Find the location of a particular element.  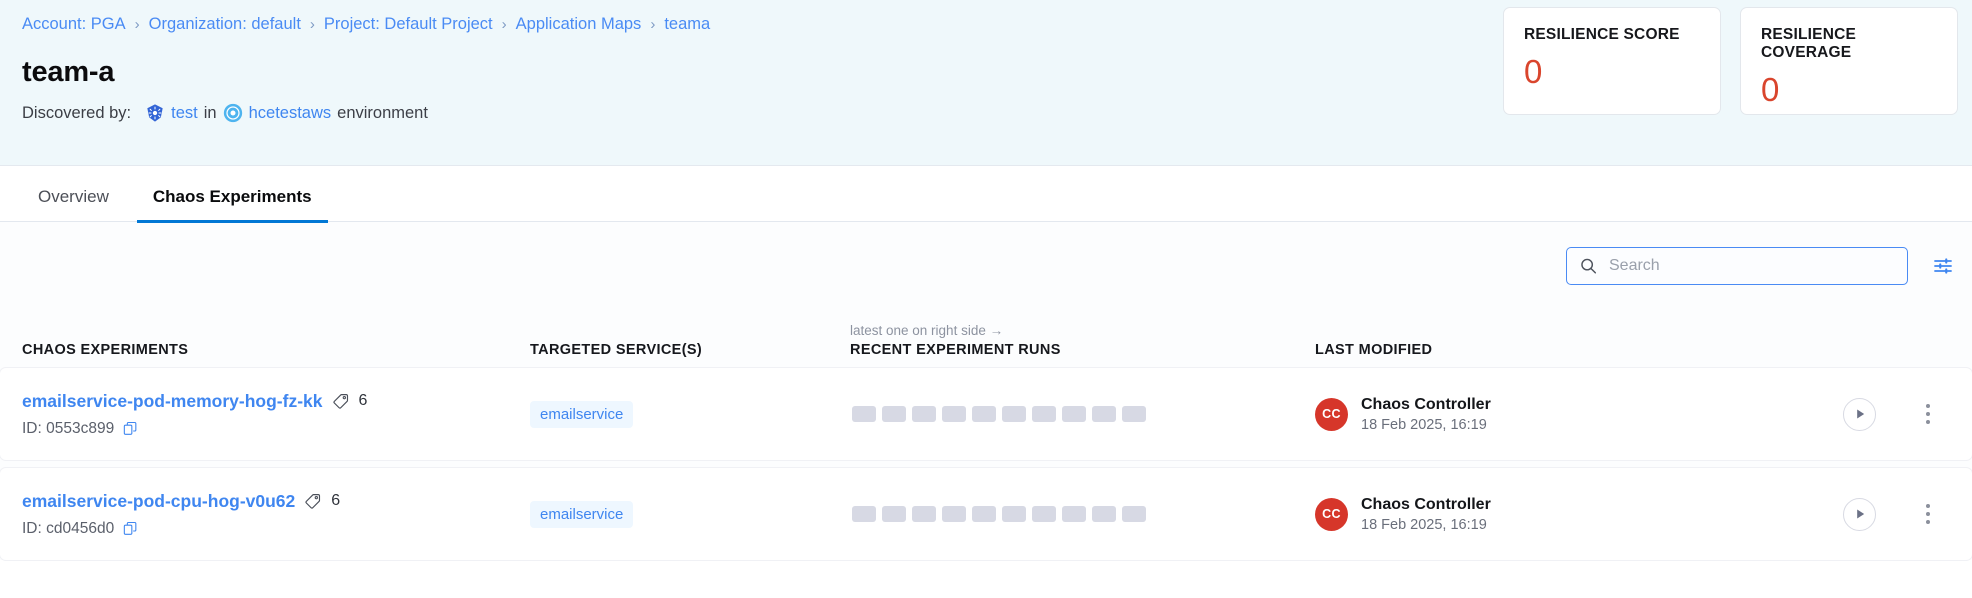

resilience-coverage-value: 0 is located at coordinates (1770, 89).